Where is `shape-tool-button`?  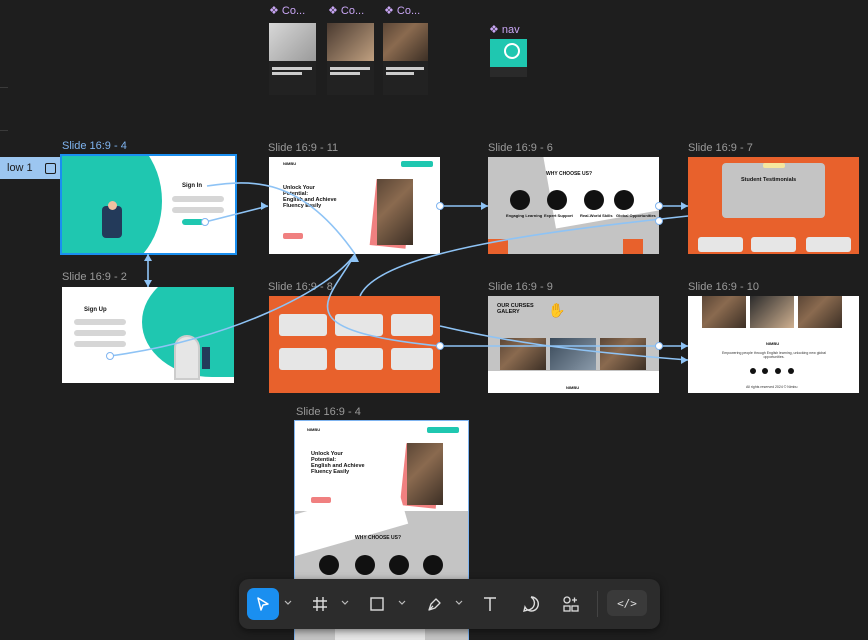 shape-tool-button is located at coordinates (377, 604).